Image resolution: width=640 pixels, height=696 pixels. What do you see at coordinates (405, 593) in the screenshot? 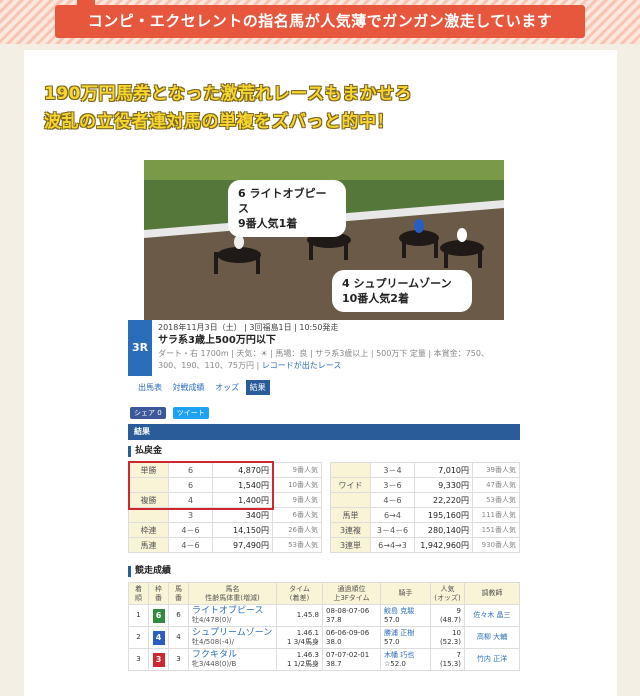
I see `col-jockey: 騎手` at bounding box center [405, 593].